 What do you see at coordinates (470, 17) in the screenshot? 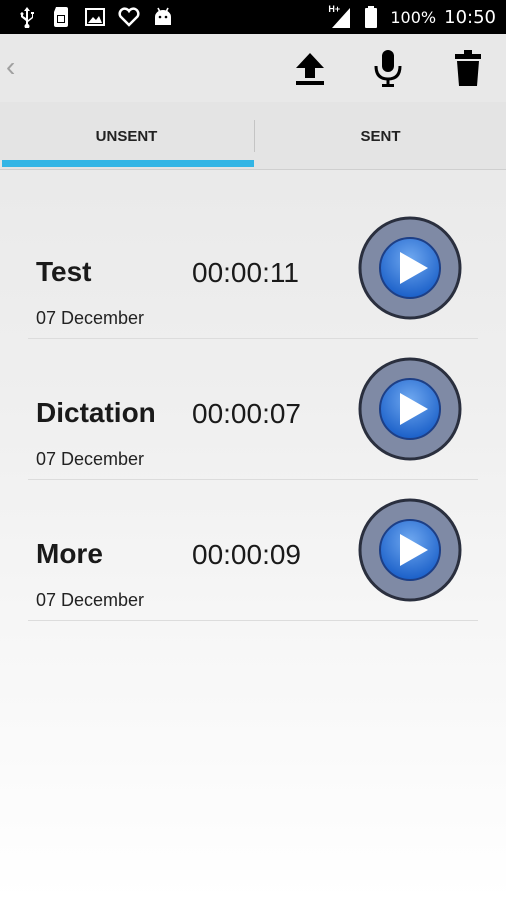
I see `clock: 10:50` at bounding box center [470, 17].